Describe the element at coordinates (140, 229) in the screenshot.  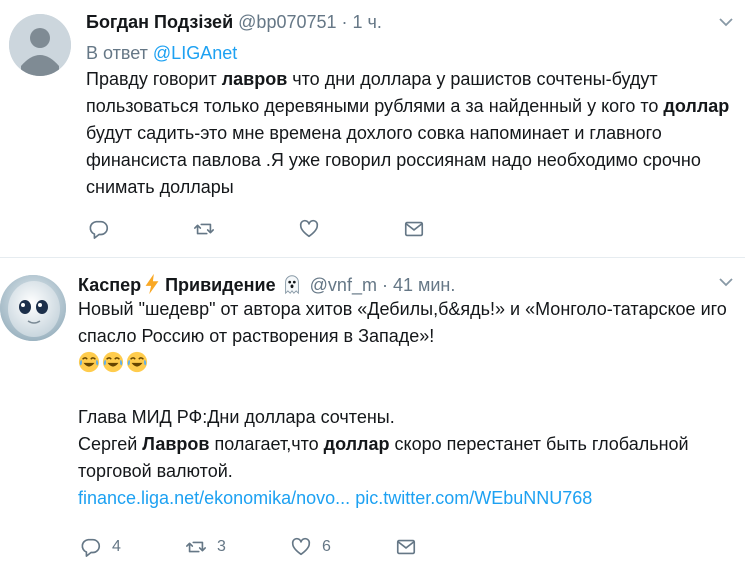
I see `reply-button` at that location.